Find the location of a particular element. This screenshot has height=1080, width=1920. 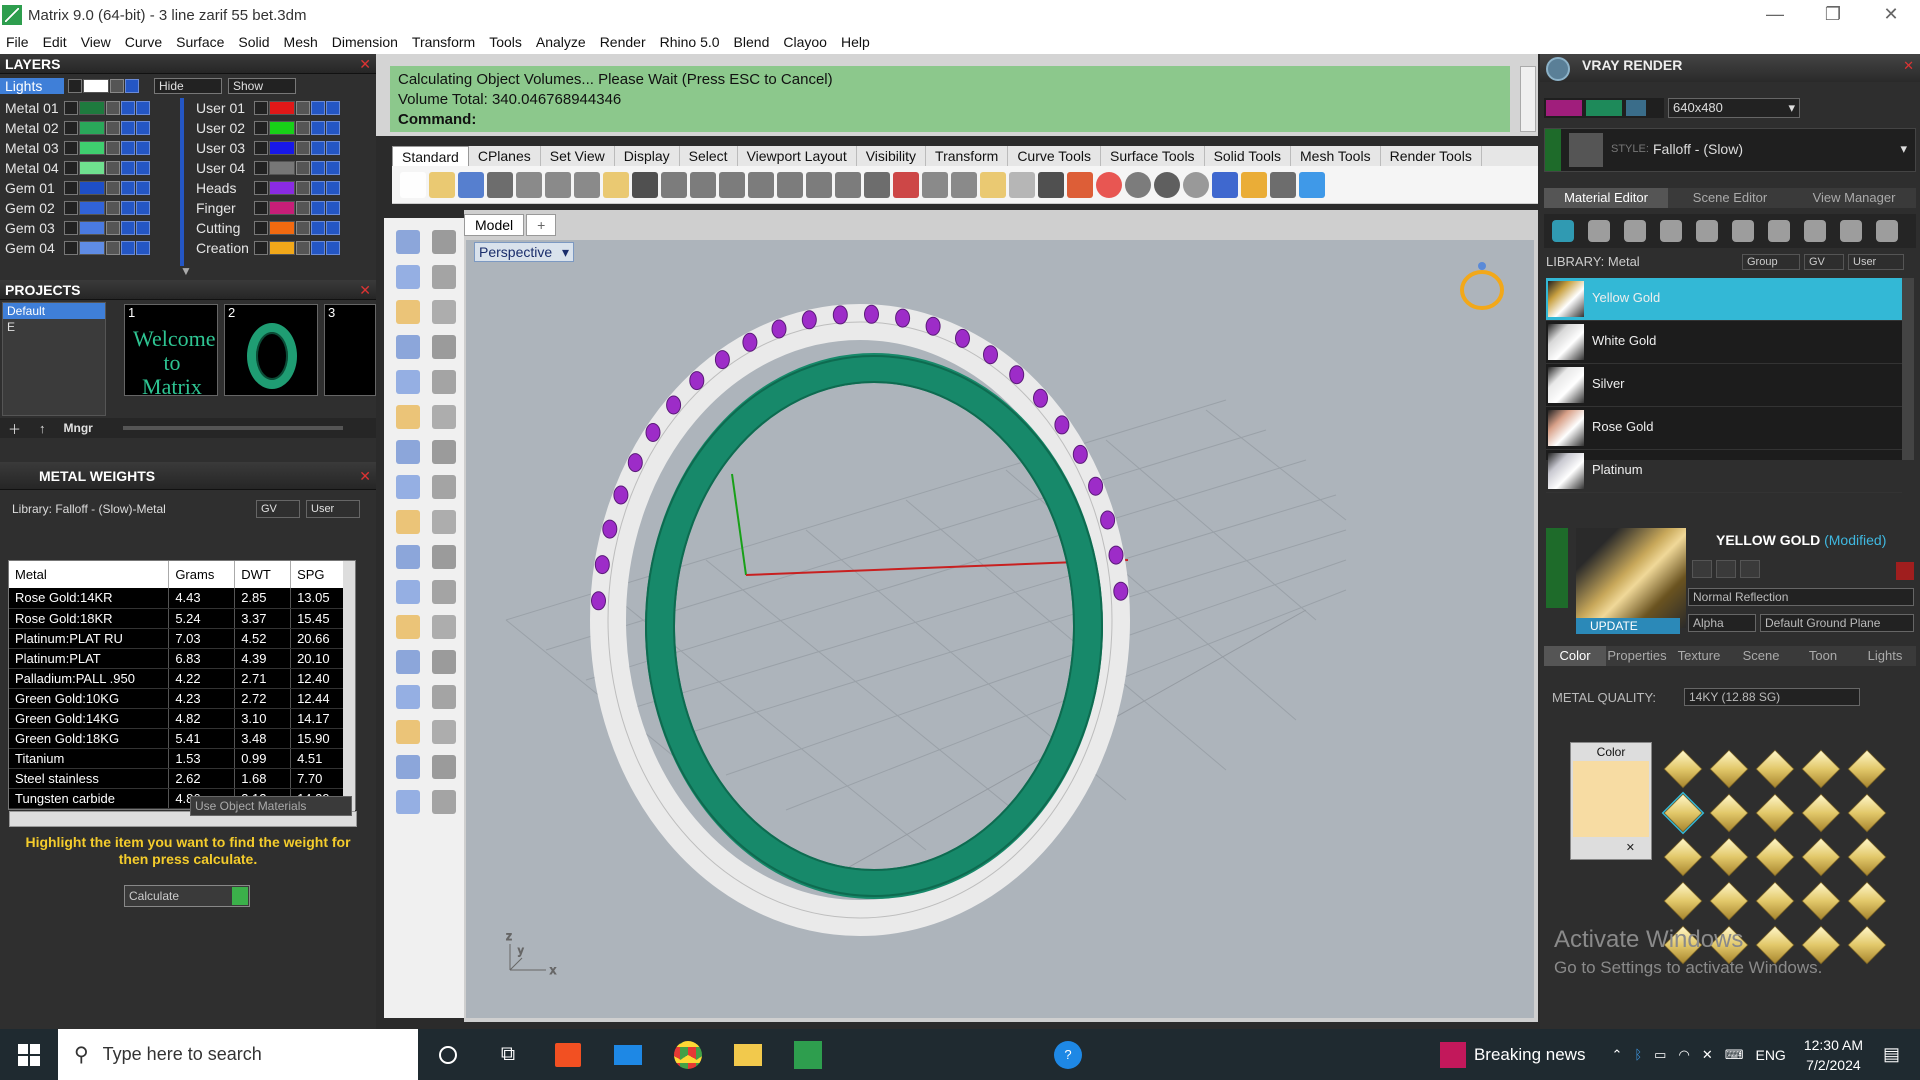

gem-icon is located at coordinates (444, 697).